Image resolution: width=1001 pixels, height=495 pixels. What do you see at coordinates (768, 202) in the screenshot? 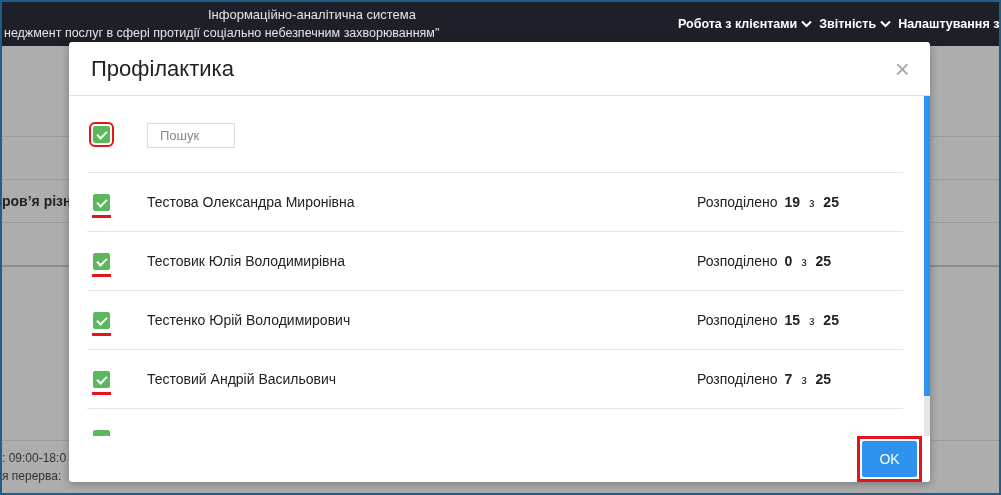
I see `allocation-count: Розподілено 19 з 25` at bounding box center [768, 202].